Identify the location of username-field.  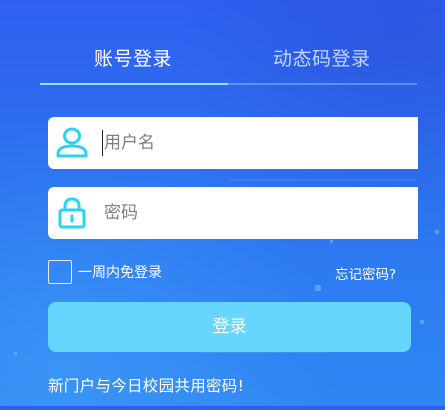
(233, 143).